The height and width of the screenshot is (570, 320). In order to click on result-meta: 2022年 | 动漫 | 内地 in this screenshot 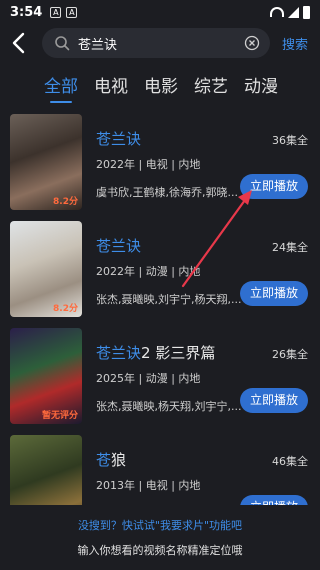, I will do `click(148, 271)`.